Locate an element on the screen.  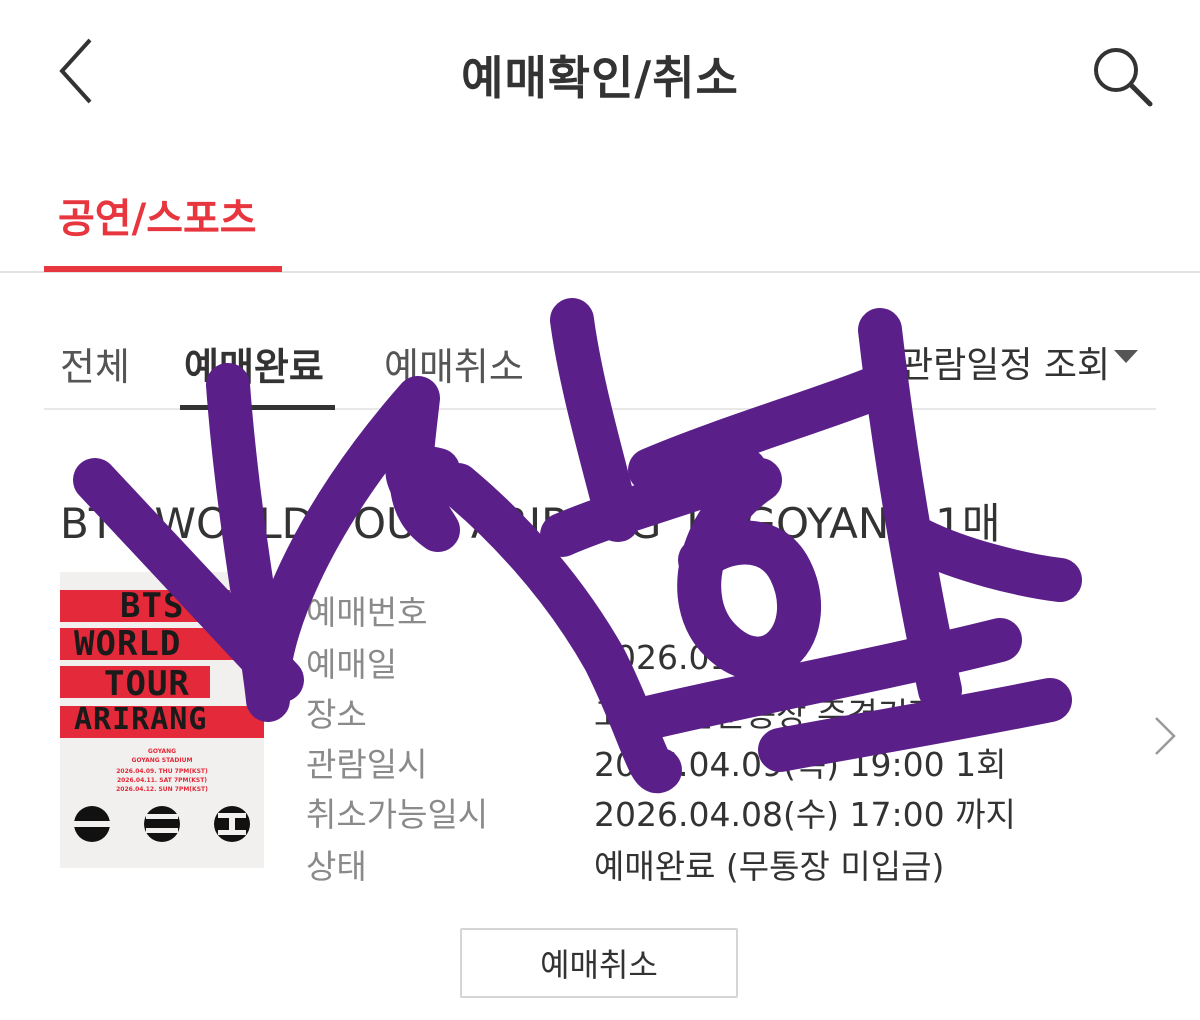
search-icon is located at coordinates (1123, 77).